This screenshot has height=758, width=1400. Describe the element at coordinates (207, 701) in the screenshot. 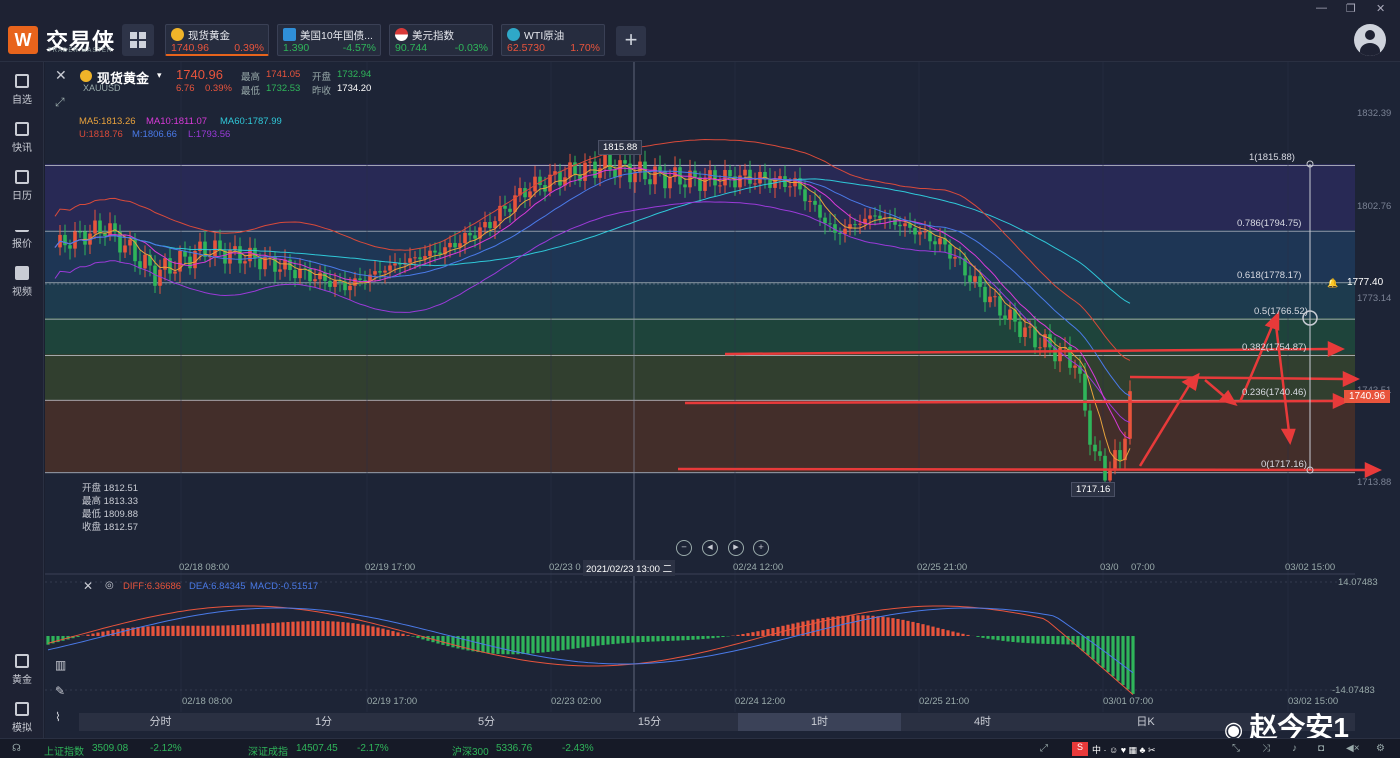

I see `macd-x-label: 02/18 08:00` at that location.